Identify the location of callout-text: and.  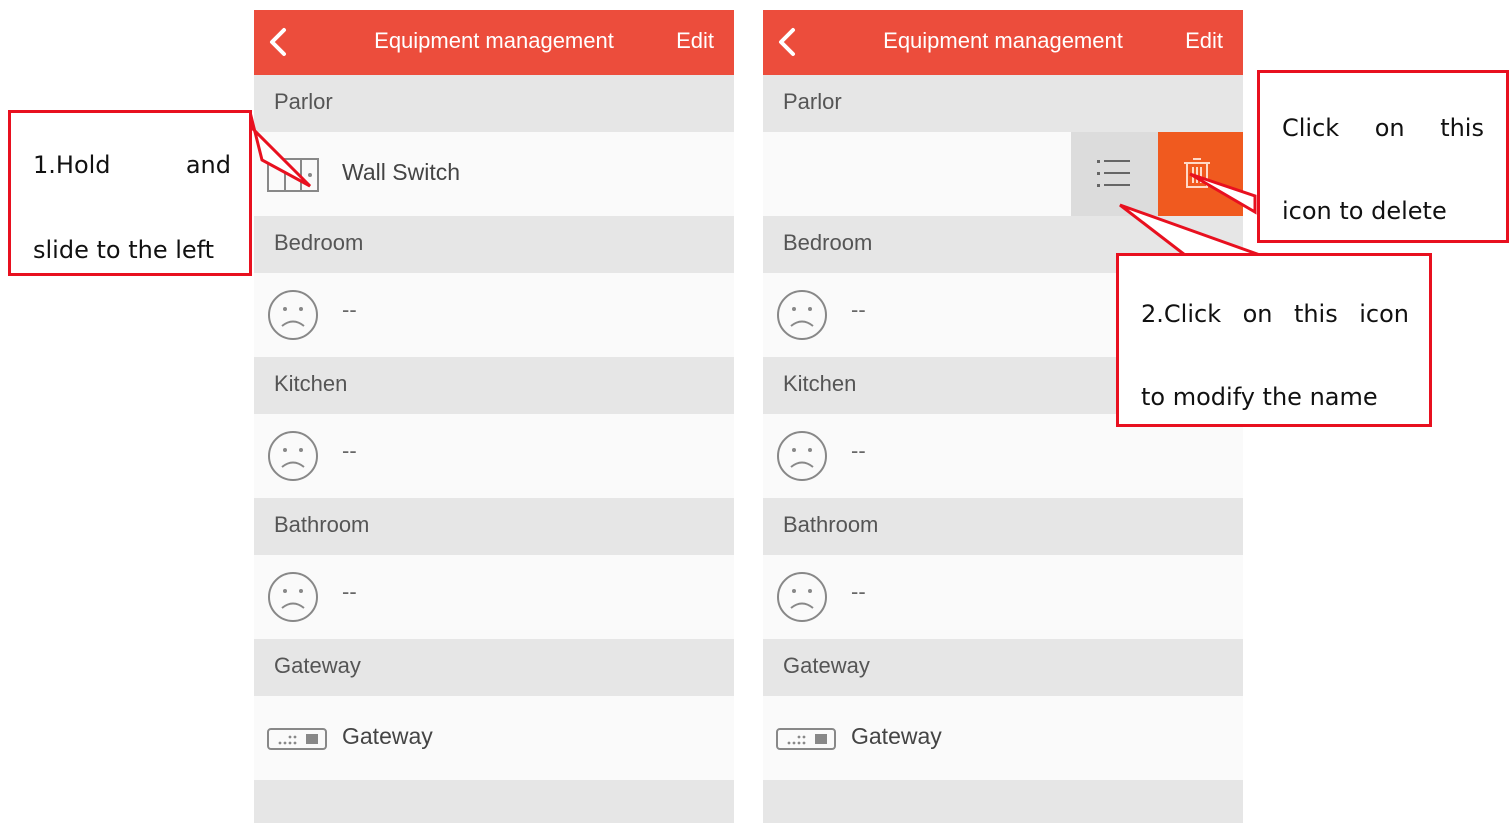
(208, 165).